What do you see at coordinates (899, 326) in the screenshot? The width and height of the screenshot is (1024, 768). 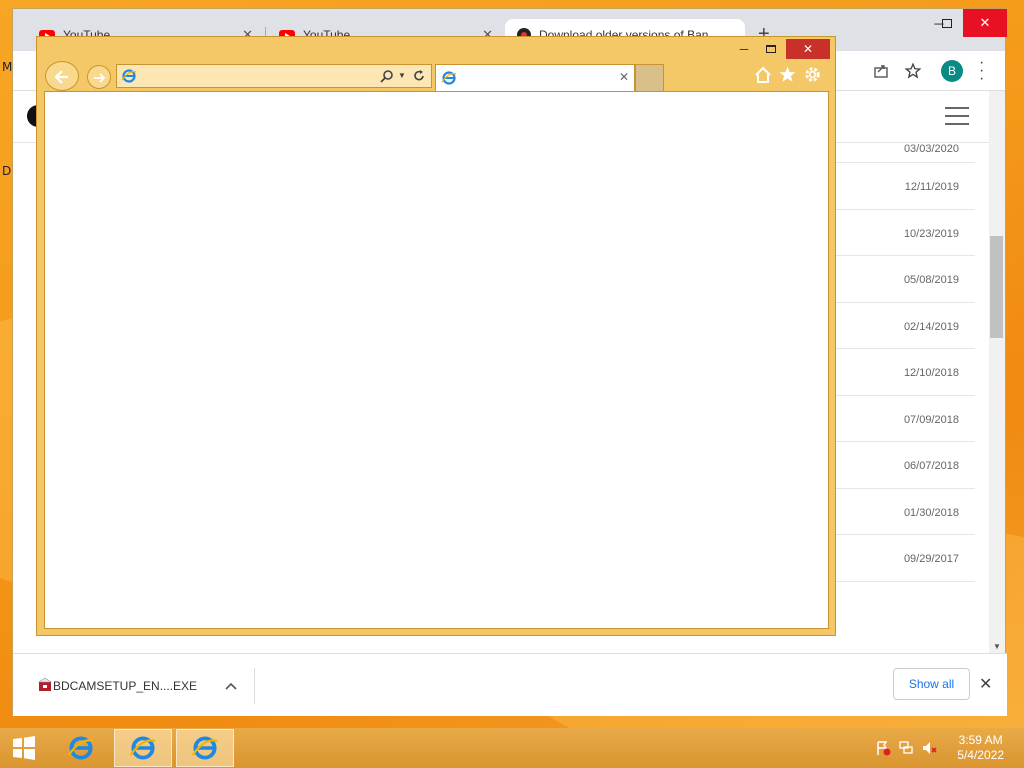 I see `list-item: 02/14/2019` at bounding box center [899, 326].